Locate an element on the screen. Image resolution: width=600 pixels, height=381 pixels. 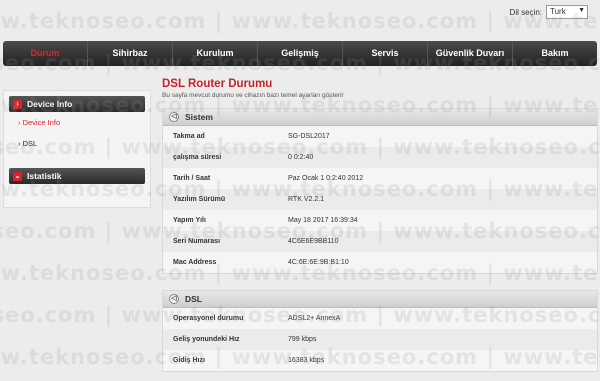
row-value: SG-DSL2017 is located at coordinates (309, 136).